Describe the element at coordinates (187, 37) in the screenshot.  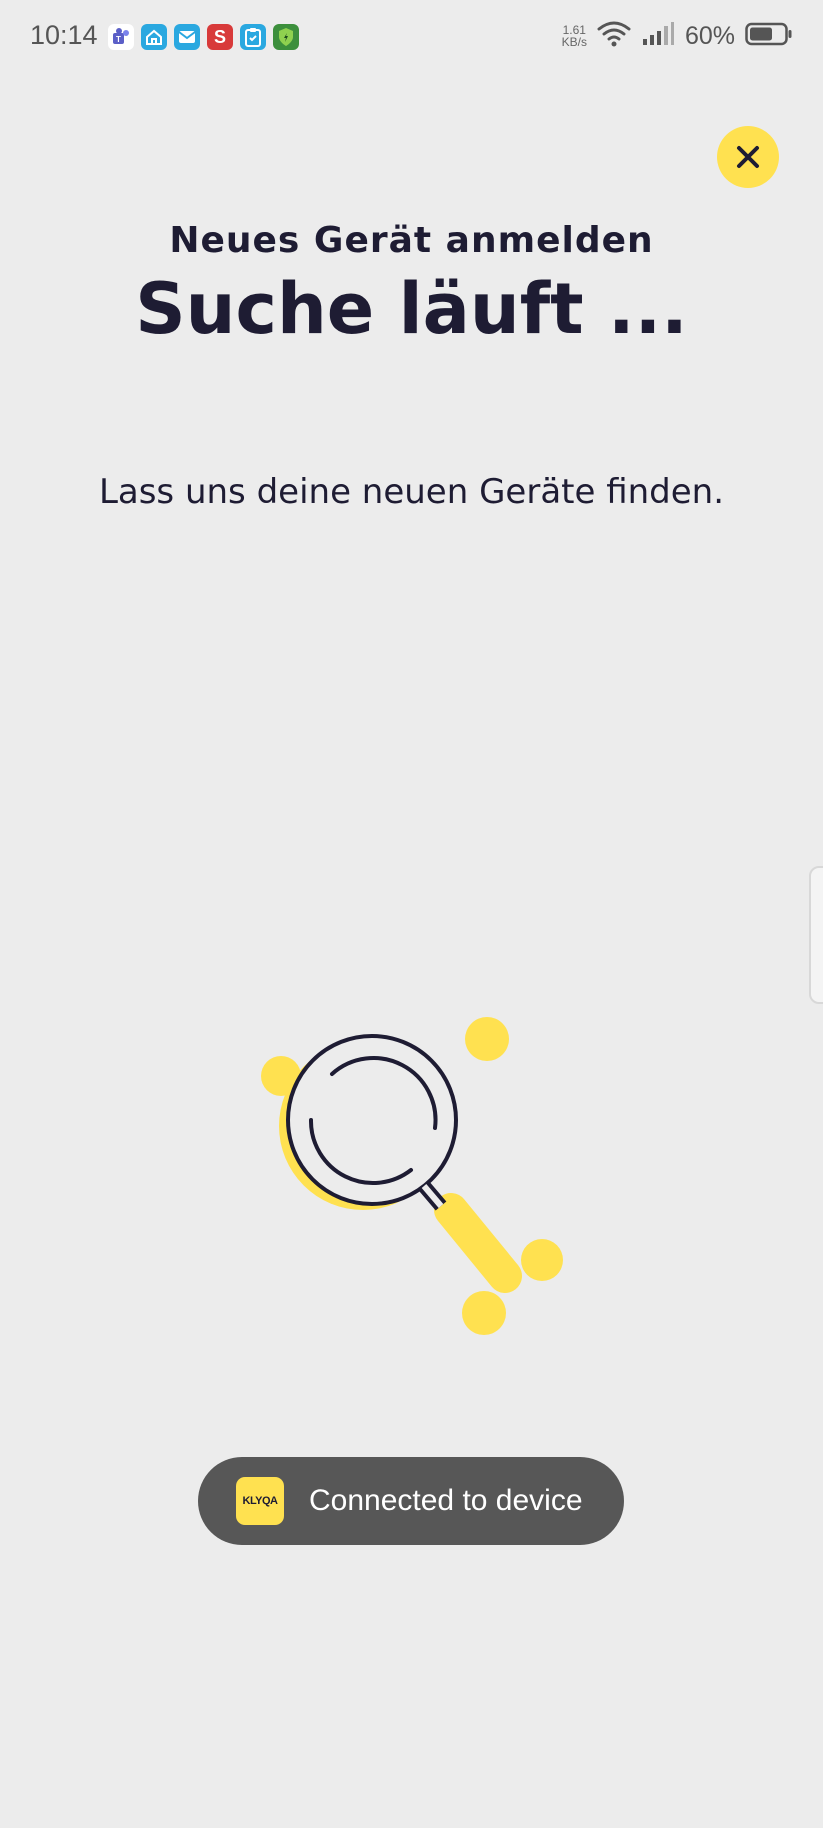
I see `mail-icon` at that location.